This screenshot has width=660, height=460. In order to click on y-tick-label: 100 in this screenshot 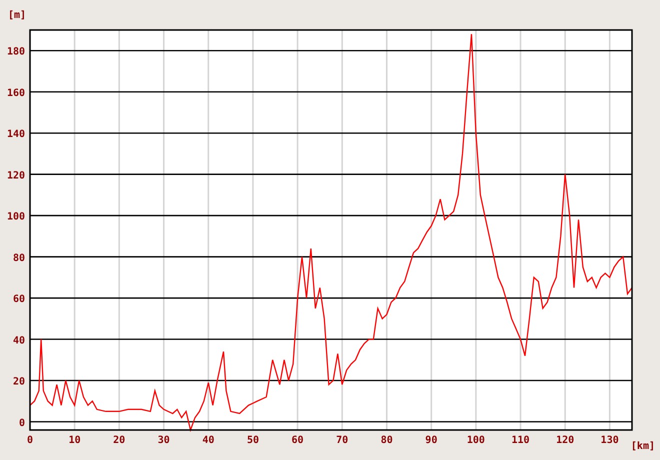, I will do `click(15, 217)`.